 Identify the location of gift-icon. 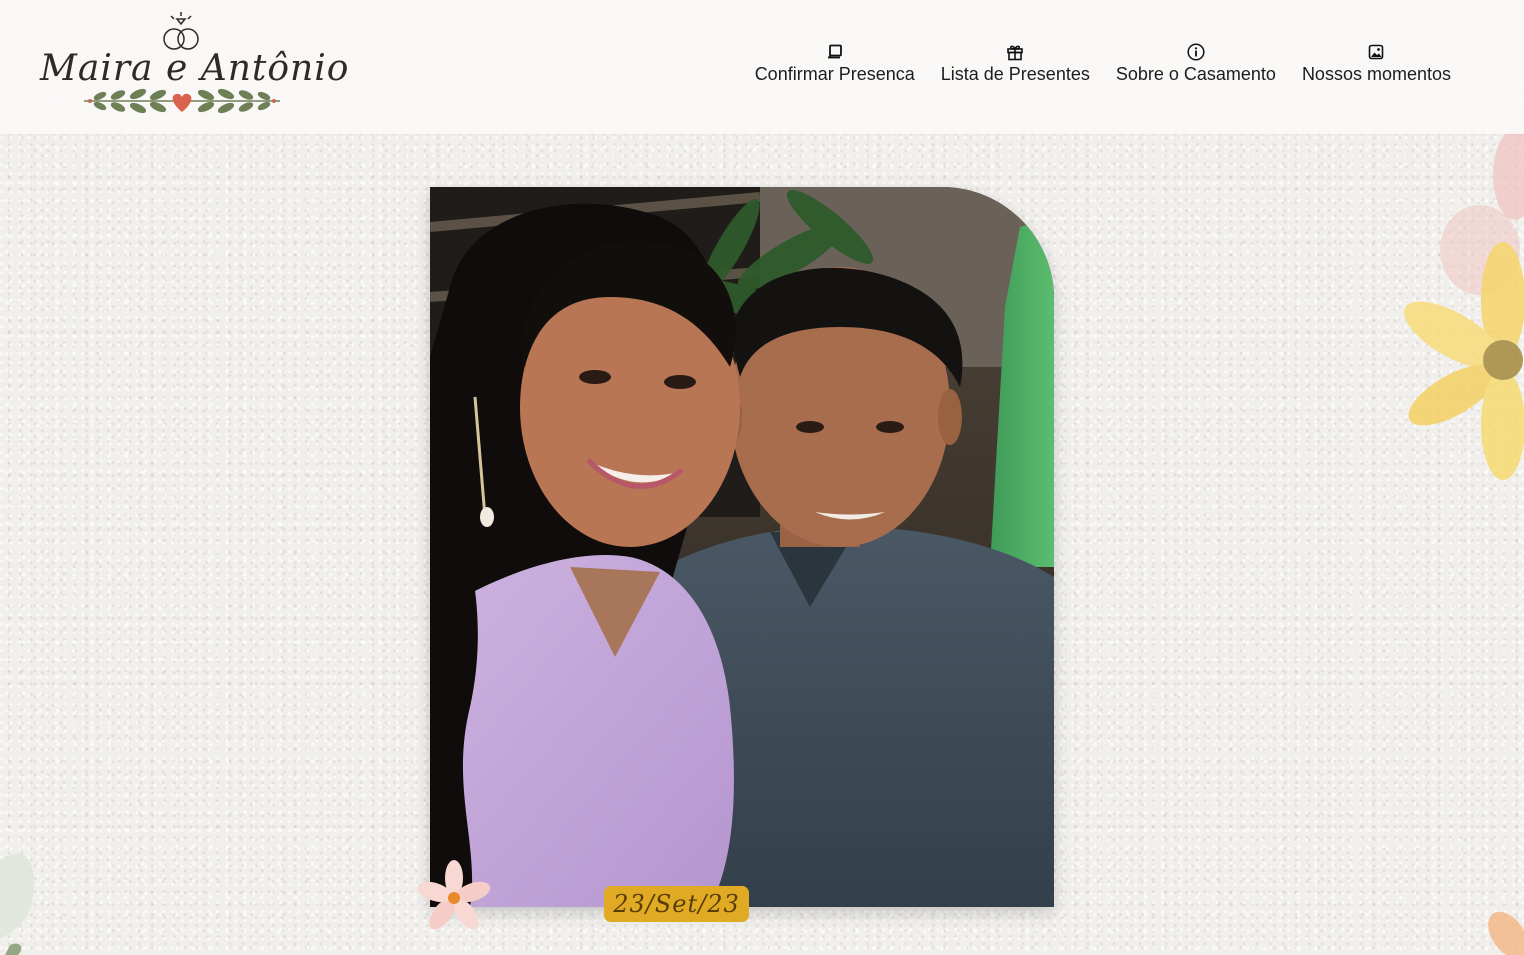
(1015, 52).